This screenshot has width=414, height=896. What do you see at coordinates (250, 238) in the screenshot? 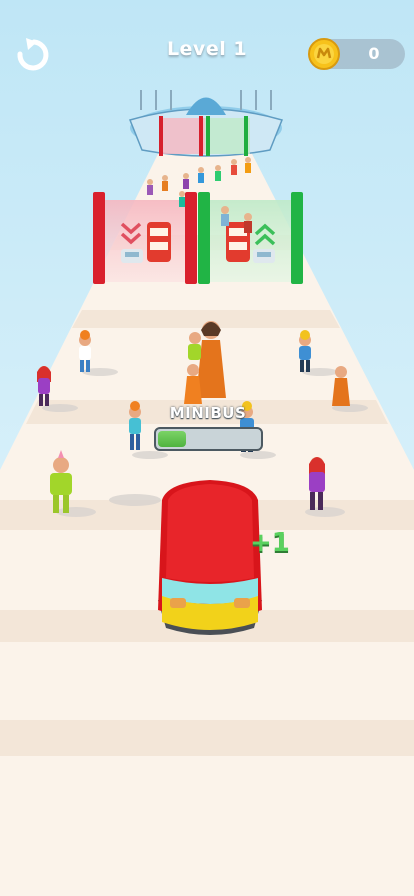
I see `gate-right` at bounding box center [250, 238].